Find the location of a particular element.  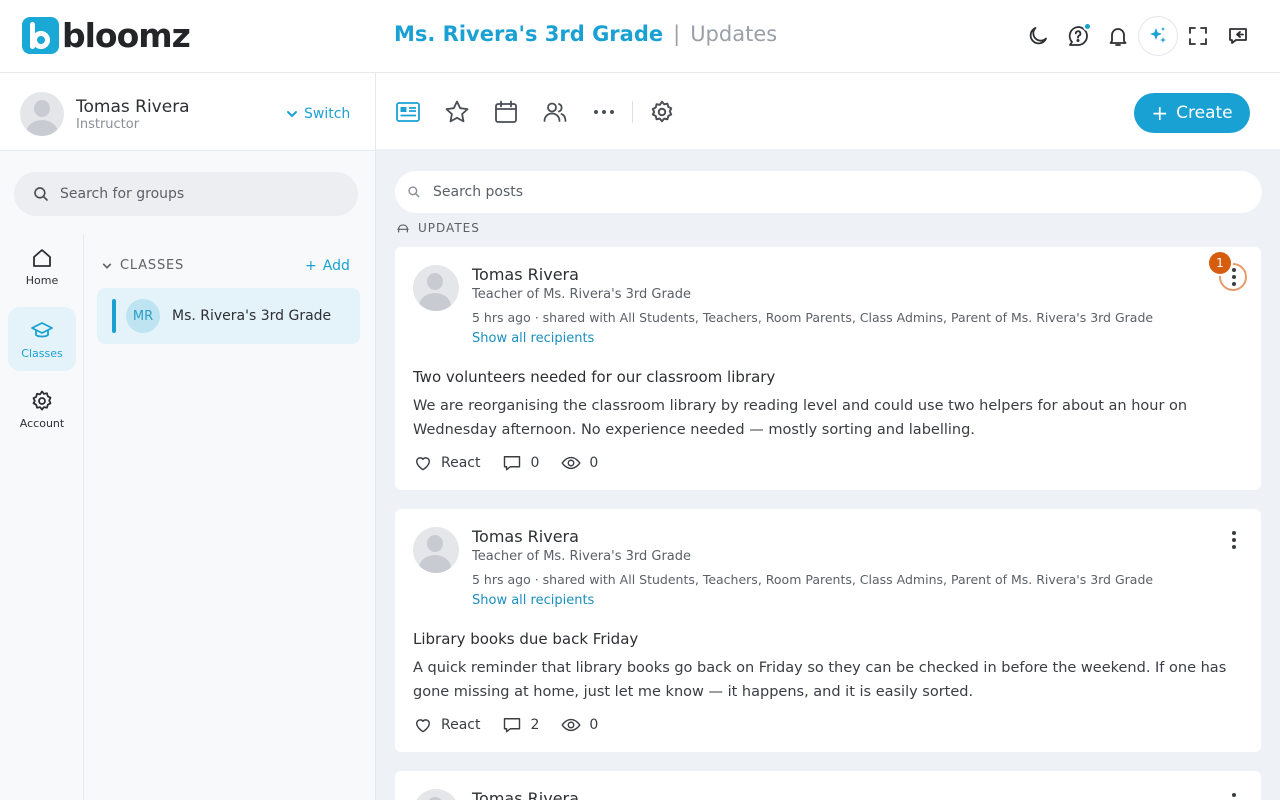

rail-item-classes: Classes is located at coordinates (42, 339).